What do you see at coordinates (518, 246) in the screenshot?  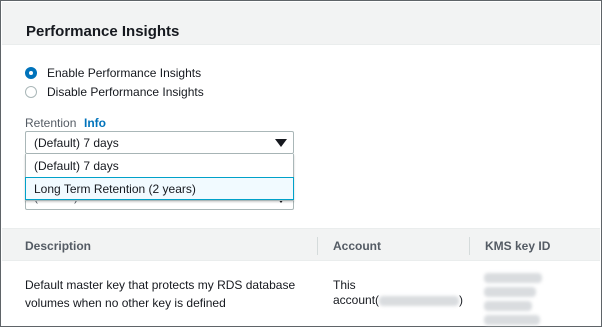 I see `column-header-kms-key-id: KMS key ID` at bounding box center [518, 246].